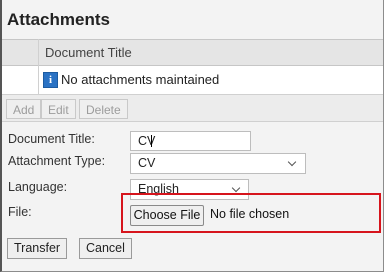  What do you see at coordinates (24, 109) in the screenshot?
I see `add-button: Add` at bounding box center [24, 109].